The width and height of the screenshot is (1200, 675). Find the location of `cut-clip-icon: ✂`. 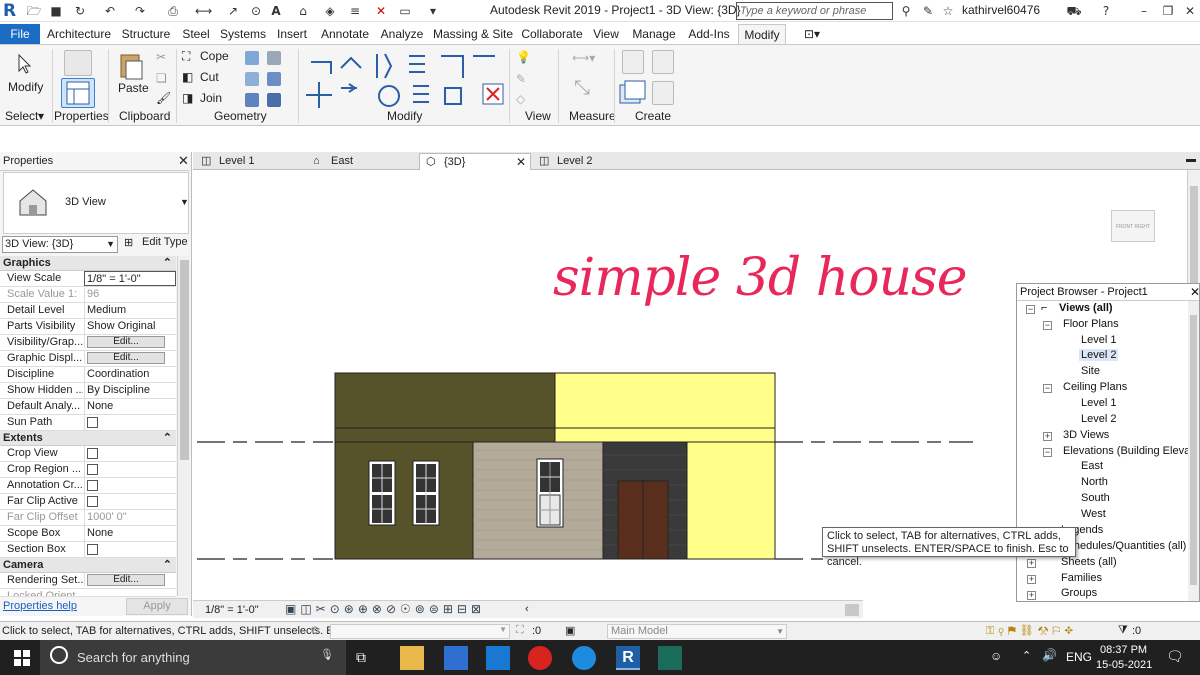

cut-clip-icon: ✂ is located at coordinates (161, 57).